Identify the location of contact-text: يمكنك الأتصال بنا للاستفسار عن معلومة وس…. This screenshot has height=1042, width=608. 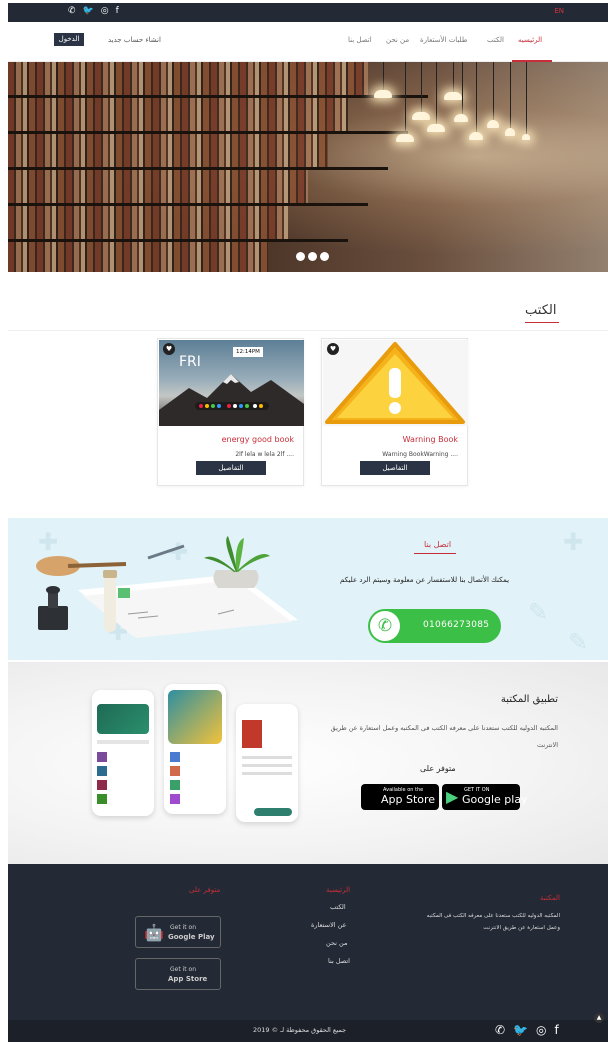
(425, 580).